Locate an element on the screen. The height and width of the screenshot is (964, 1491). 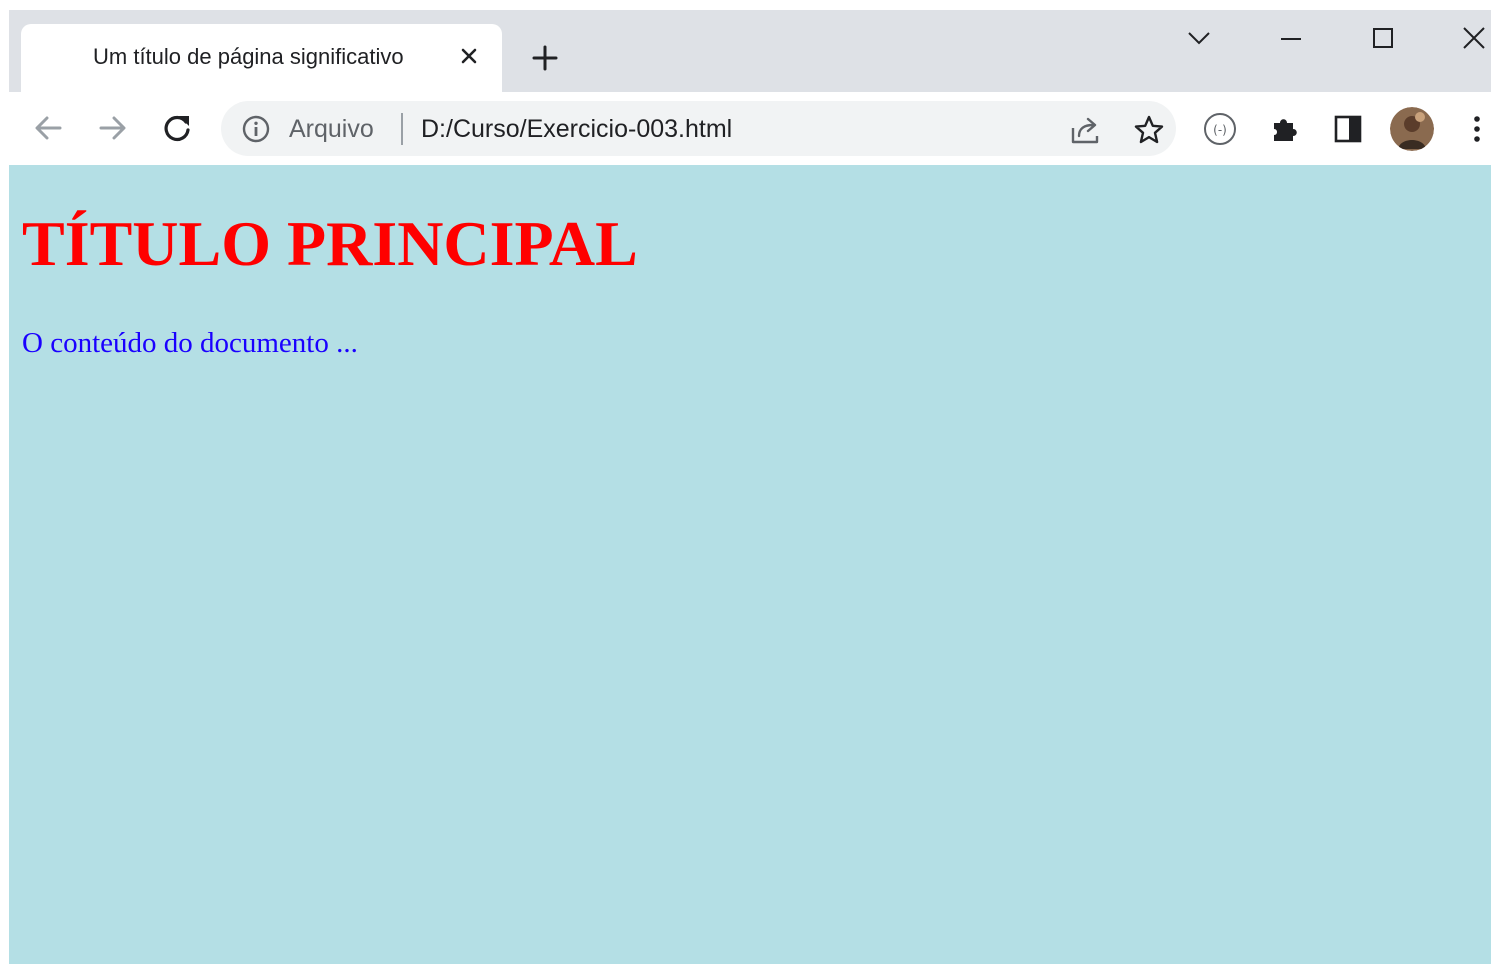
address-separator is located at coordinates (402, 129).